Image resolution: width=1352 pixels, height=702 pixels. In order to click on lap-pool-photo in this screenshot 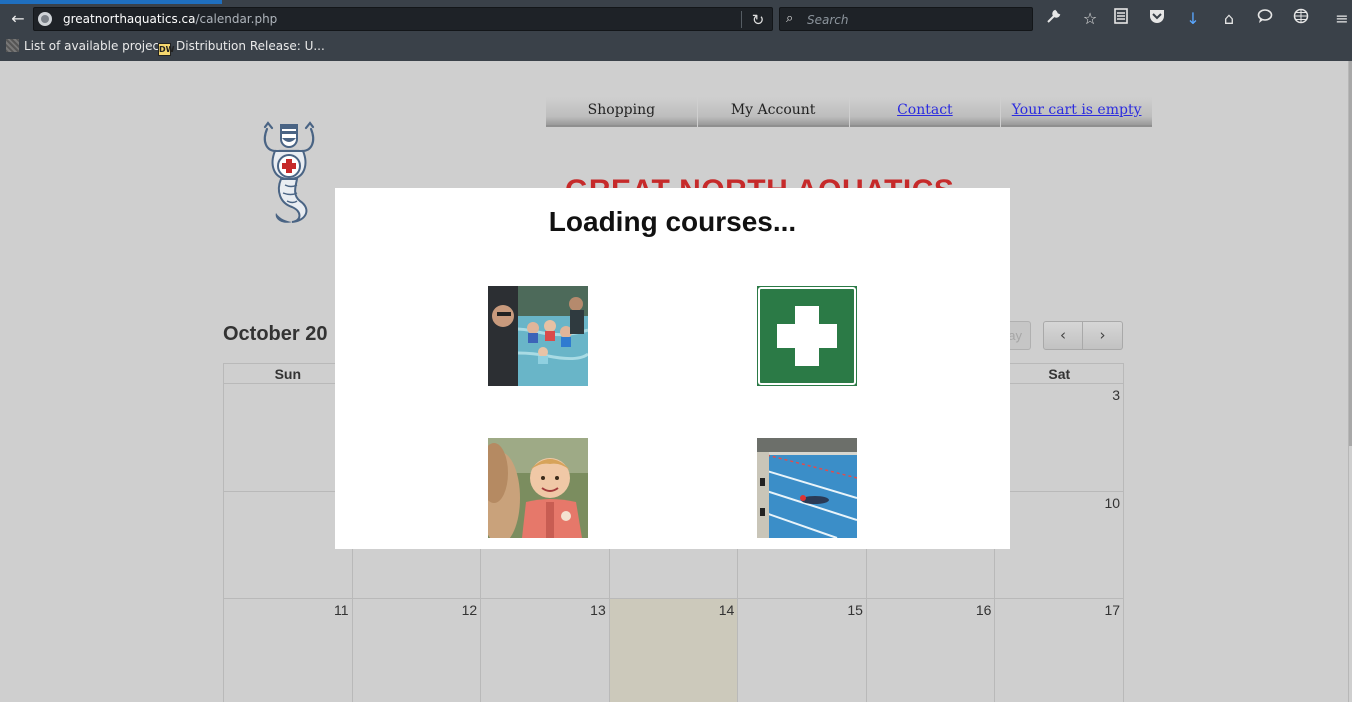, I will do `click(807, 488)`.